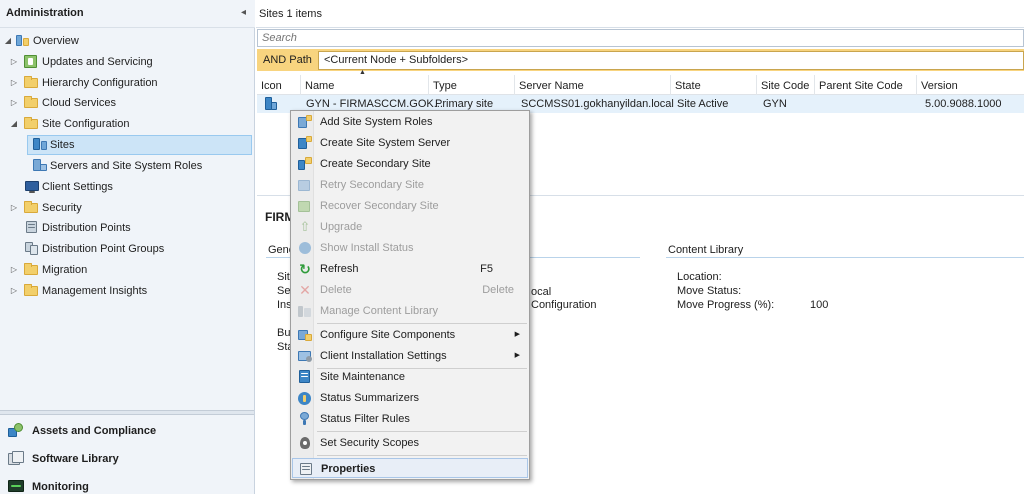  What do you see at coordinates (970, 85) in the screenshot?
I see `column-header-version: Version` at bounding box center [970, 85].